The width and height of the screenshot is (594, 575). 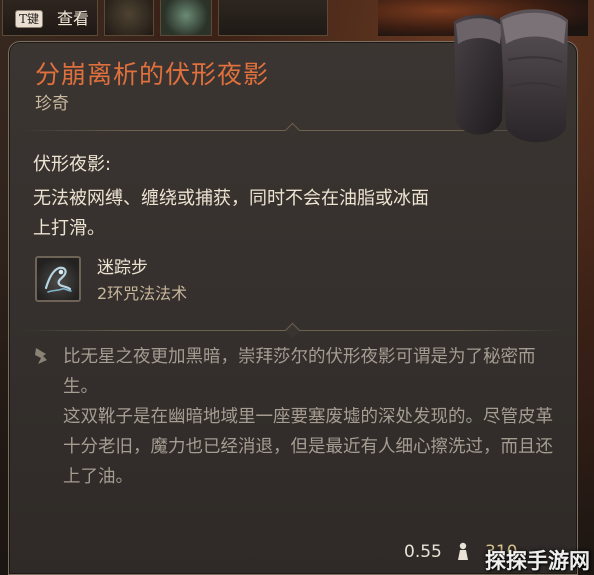 What do you see at coordinates (122, 268) in the screenshot?
I see `spell-name: 迷踪步` at bounding box center [122, 268].